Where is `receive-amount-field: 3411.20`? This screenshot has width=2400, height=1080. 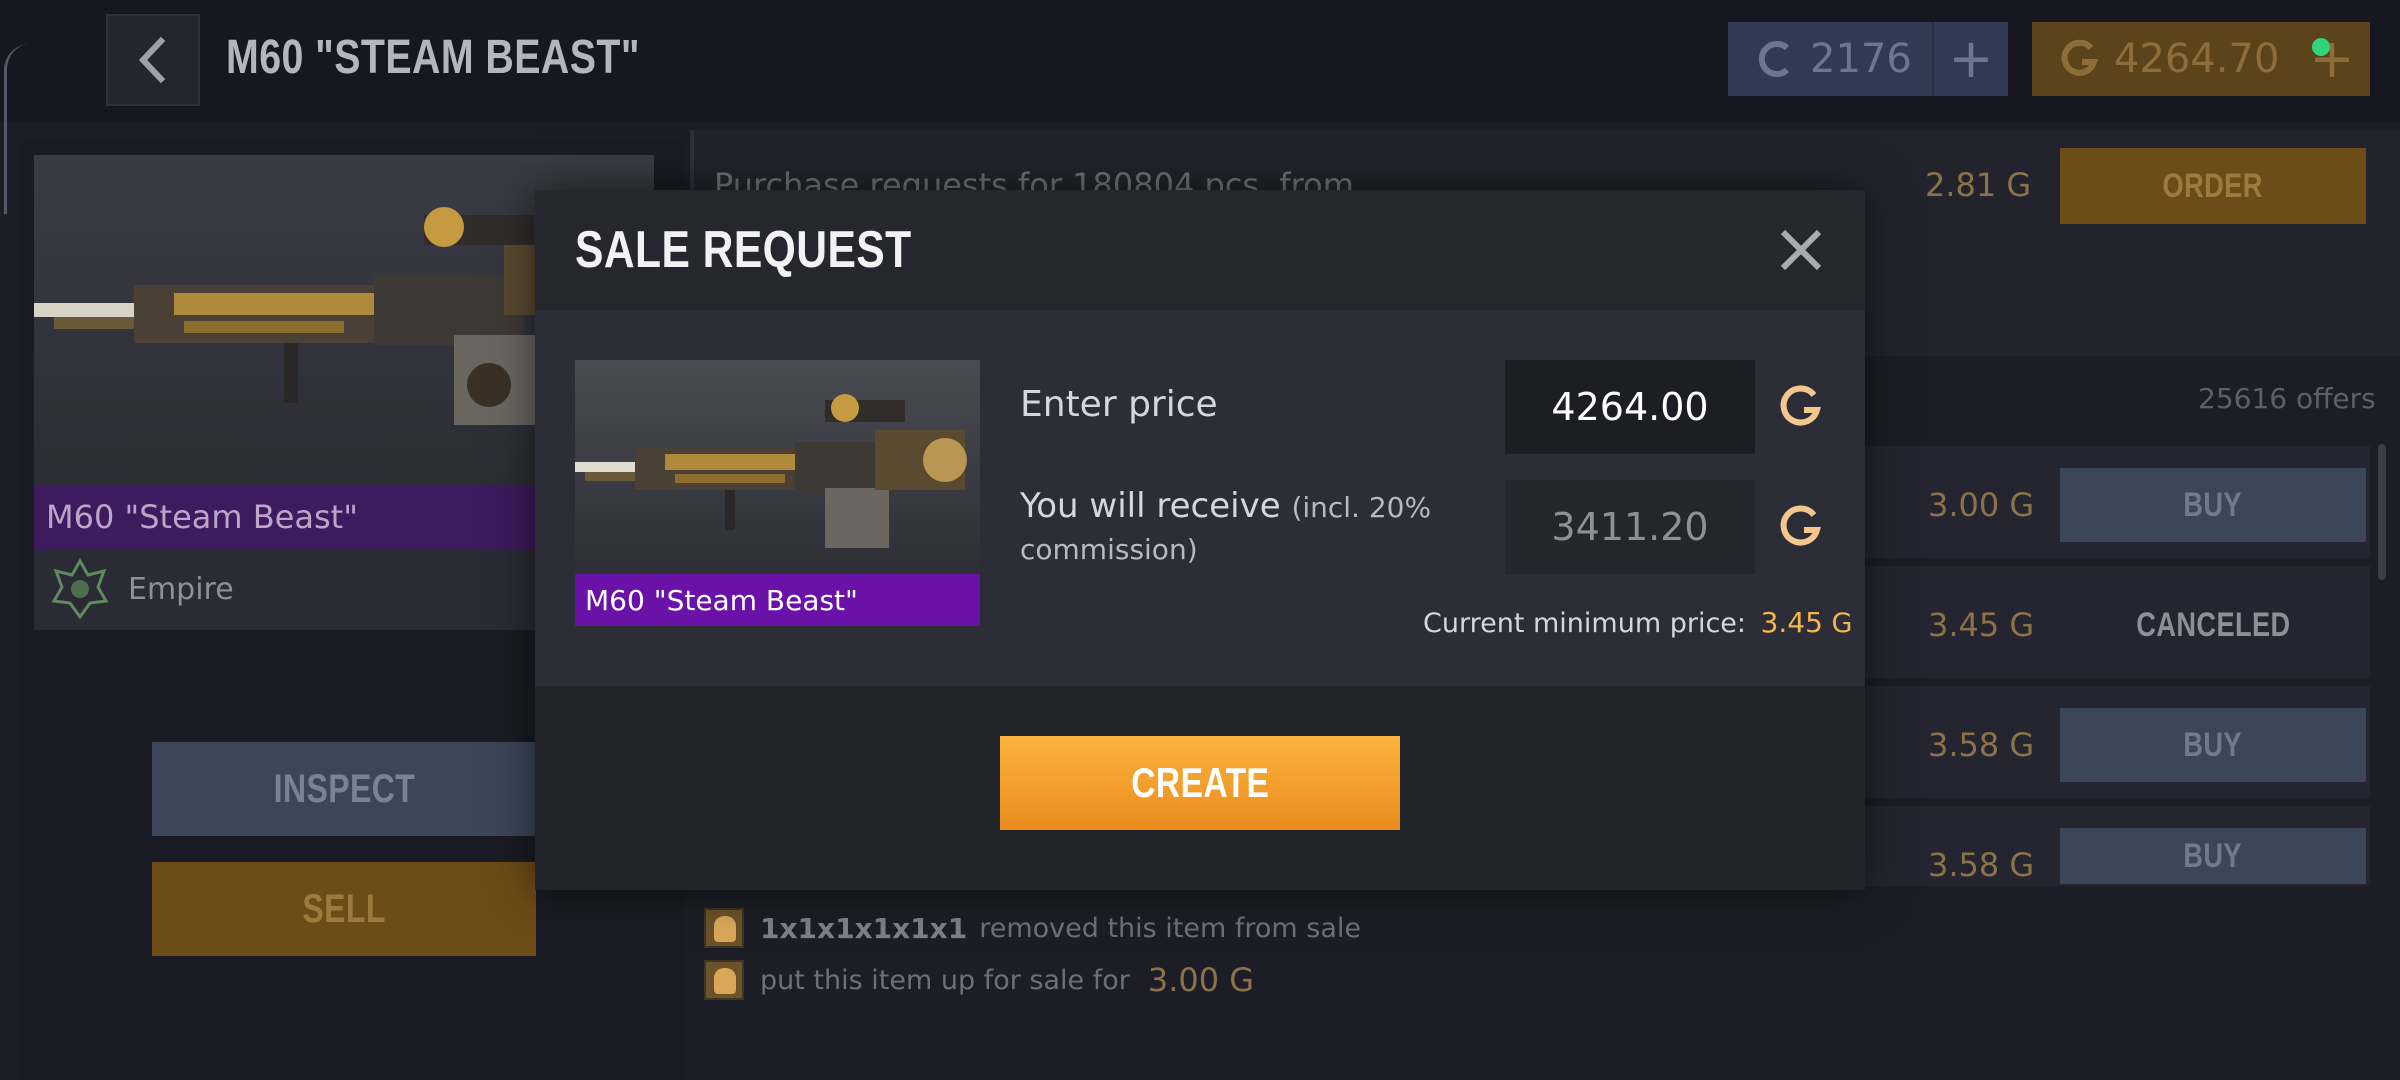
receive-amount-field: 3411.20 is located at coordinates (1630, 527).